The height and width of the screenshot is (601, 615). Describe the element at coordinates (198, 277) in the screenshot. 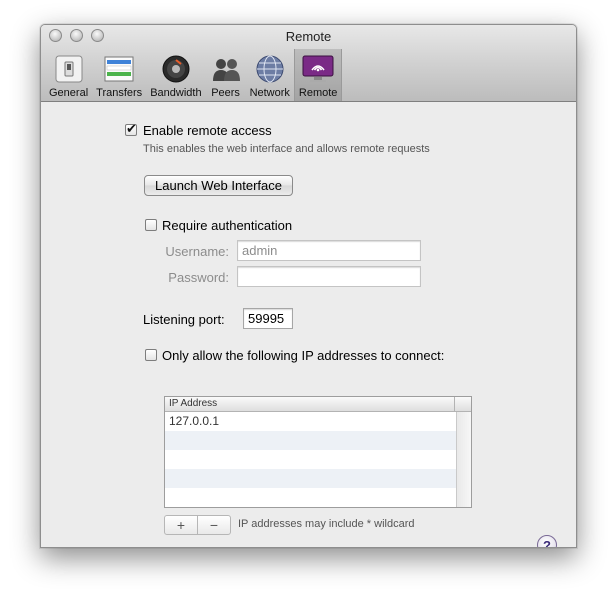

I see `password-label: Password:` at that location.